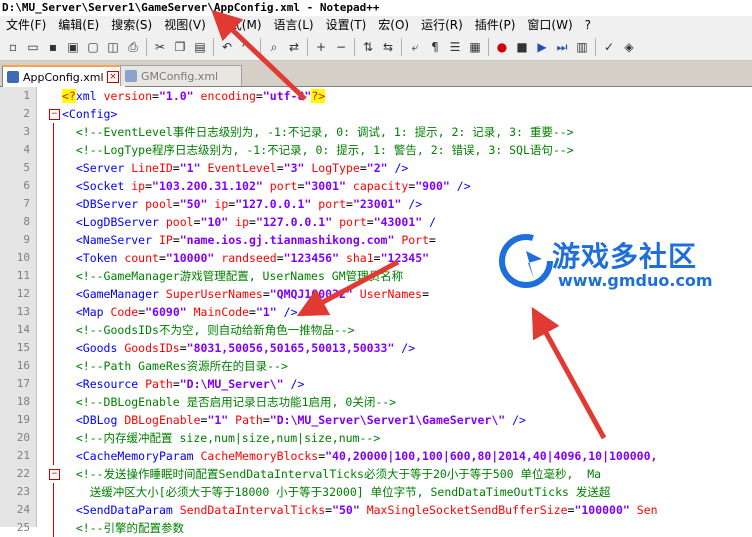 The height and width of the screenshot is (537, 752). Describe the element at coordinates (393, 25) in the screenshot. I see `menu-macro: 宏(O)` at that location.